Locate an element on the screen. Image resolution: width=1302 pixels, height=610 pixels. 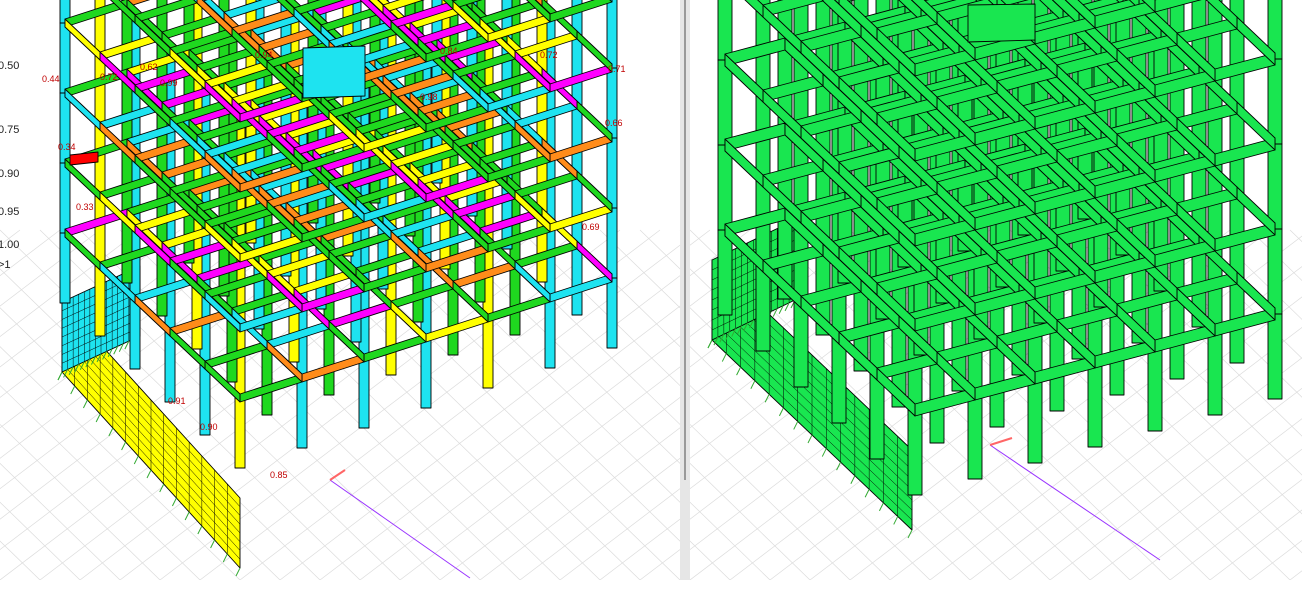
legend-value-095: 0.95 is located at coordinates (9, 212).